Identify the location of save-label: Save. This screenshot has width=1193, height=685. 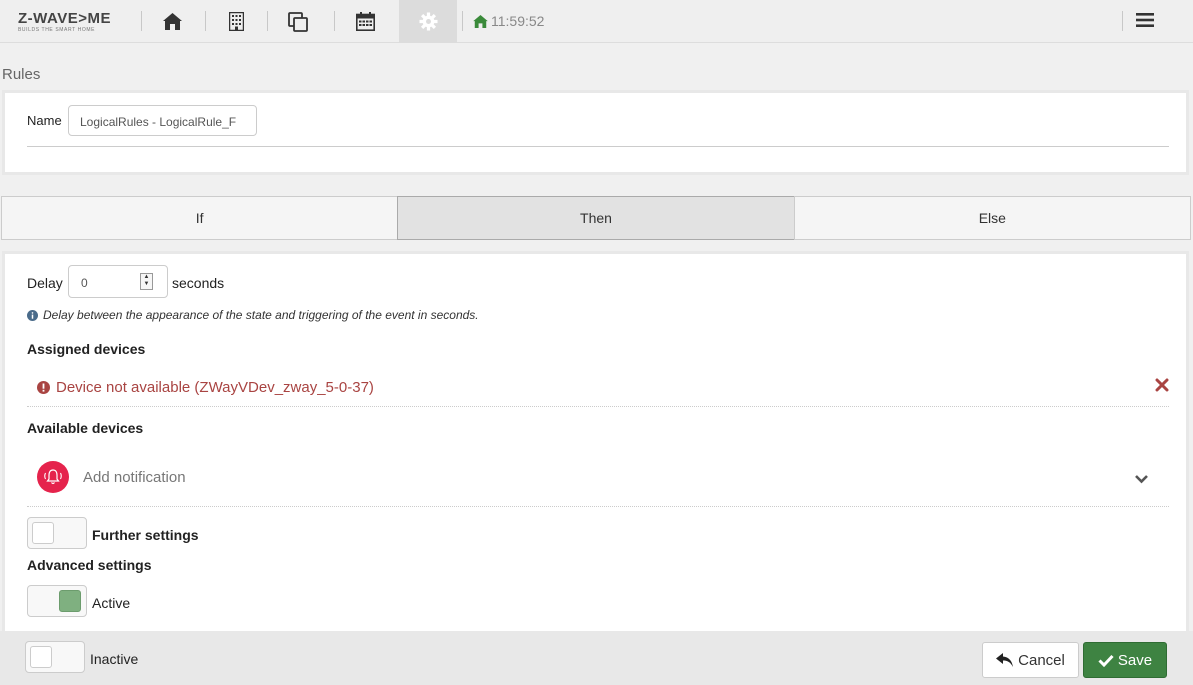
(1135, 660).